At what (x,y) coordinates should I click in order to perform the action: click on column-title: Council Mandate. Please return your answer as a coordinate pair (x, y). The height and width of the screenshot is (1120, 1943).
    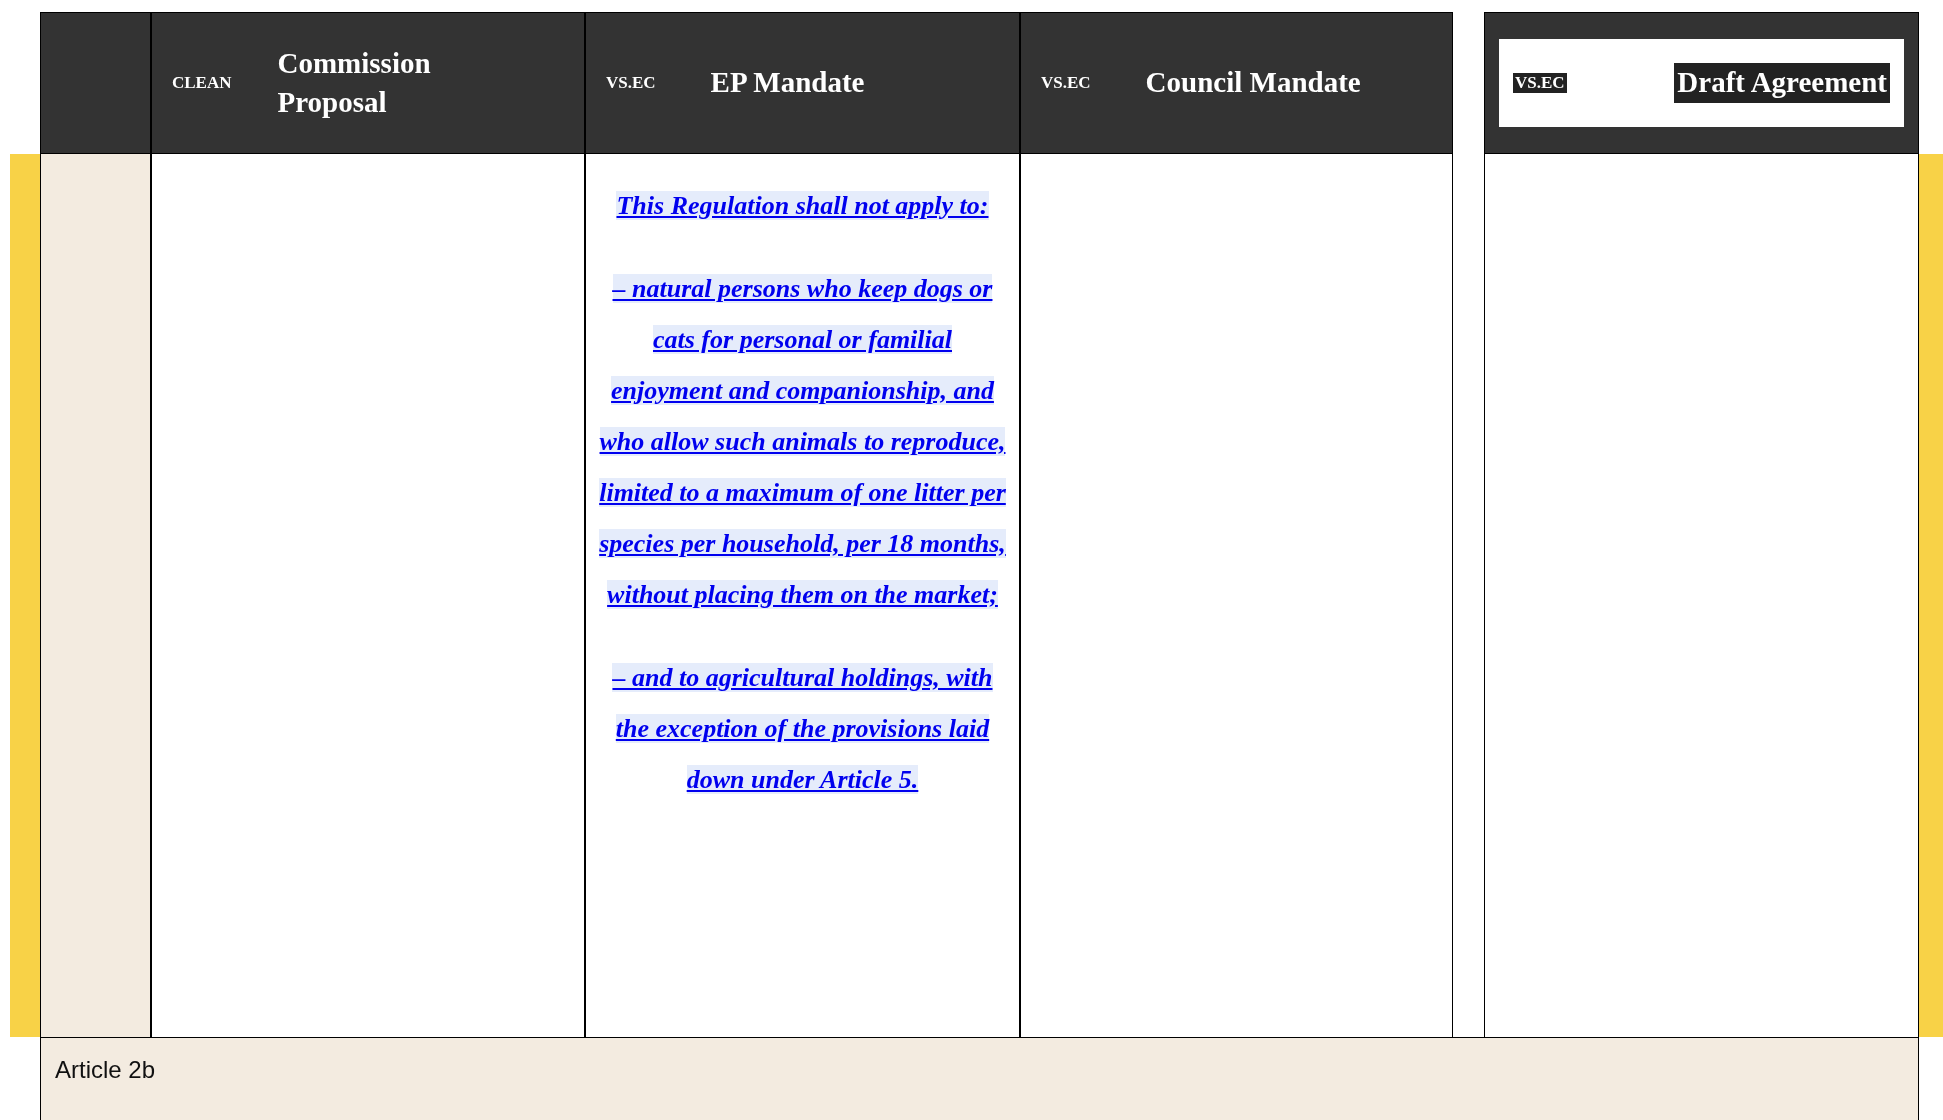
    Looking at the image, I should click on (1253, 83).